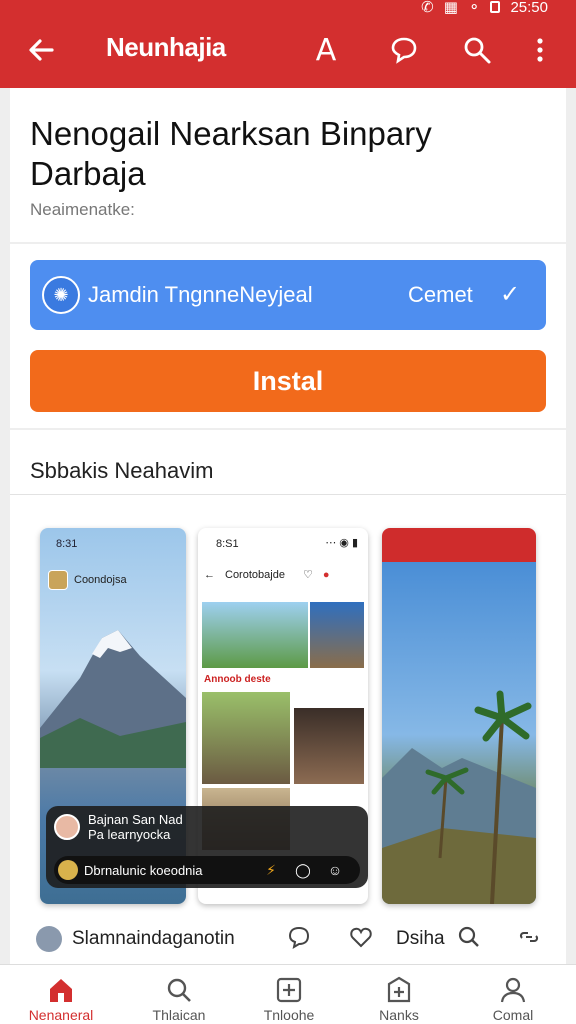  What do you see at coordinates (200, 294) in the screenshot?
I see `connect-label: Jamdin TngnneNeyjeal` at bounding box center [200, 294].